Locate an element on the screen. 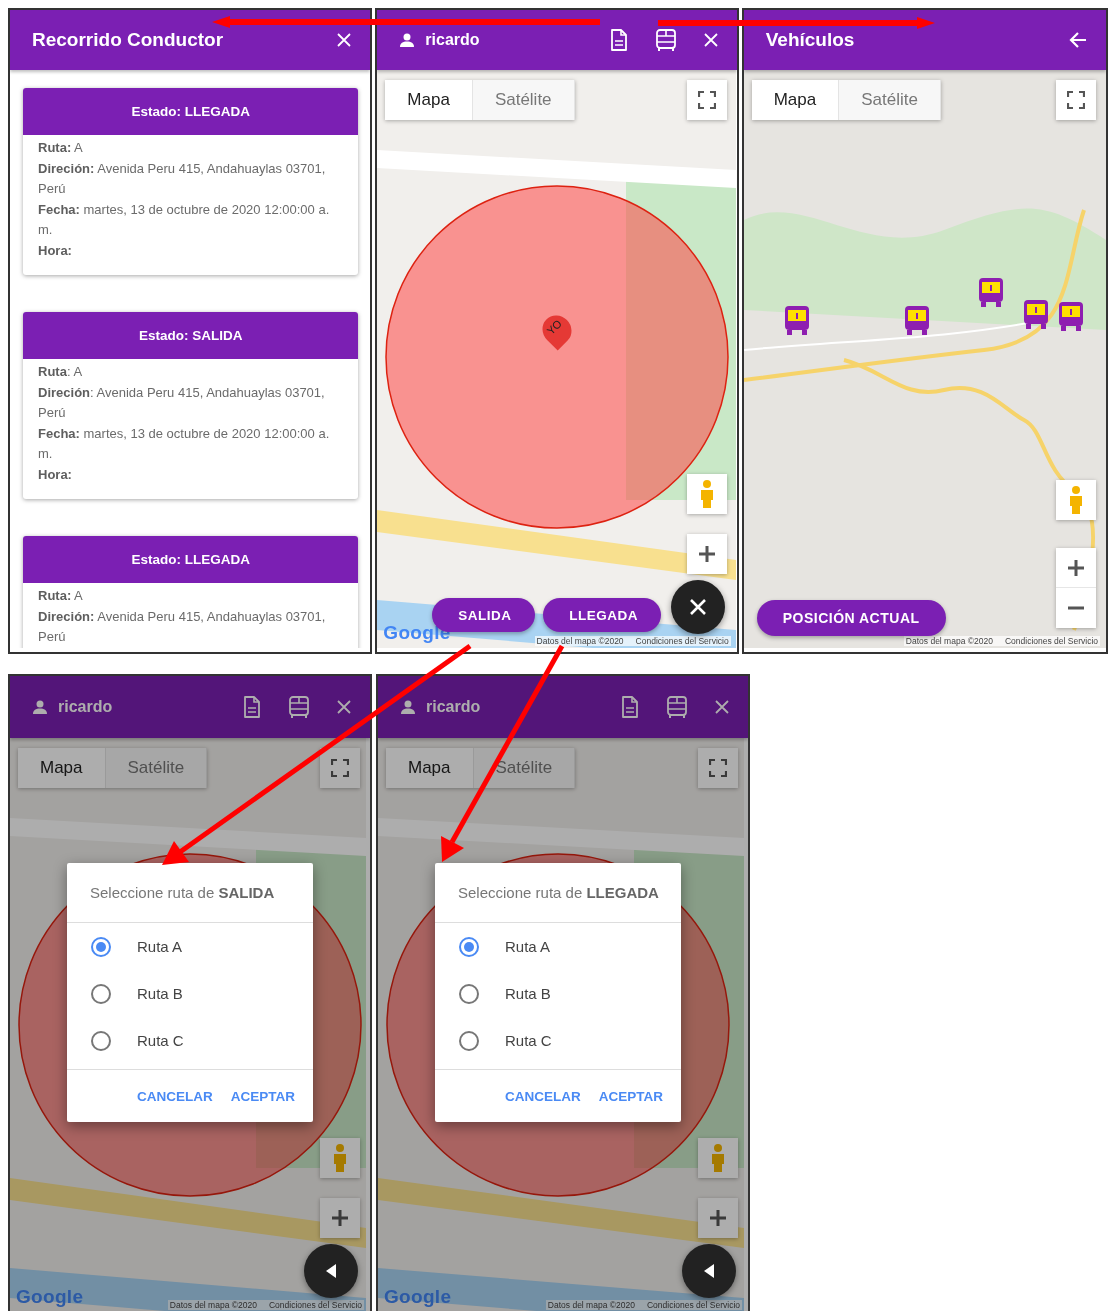  status-header: Estado: SALIDA is located at coordinates (191, 335).